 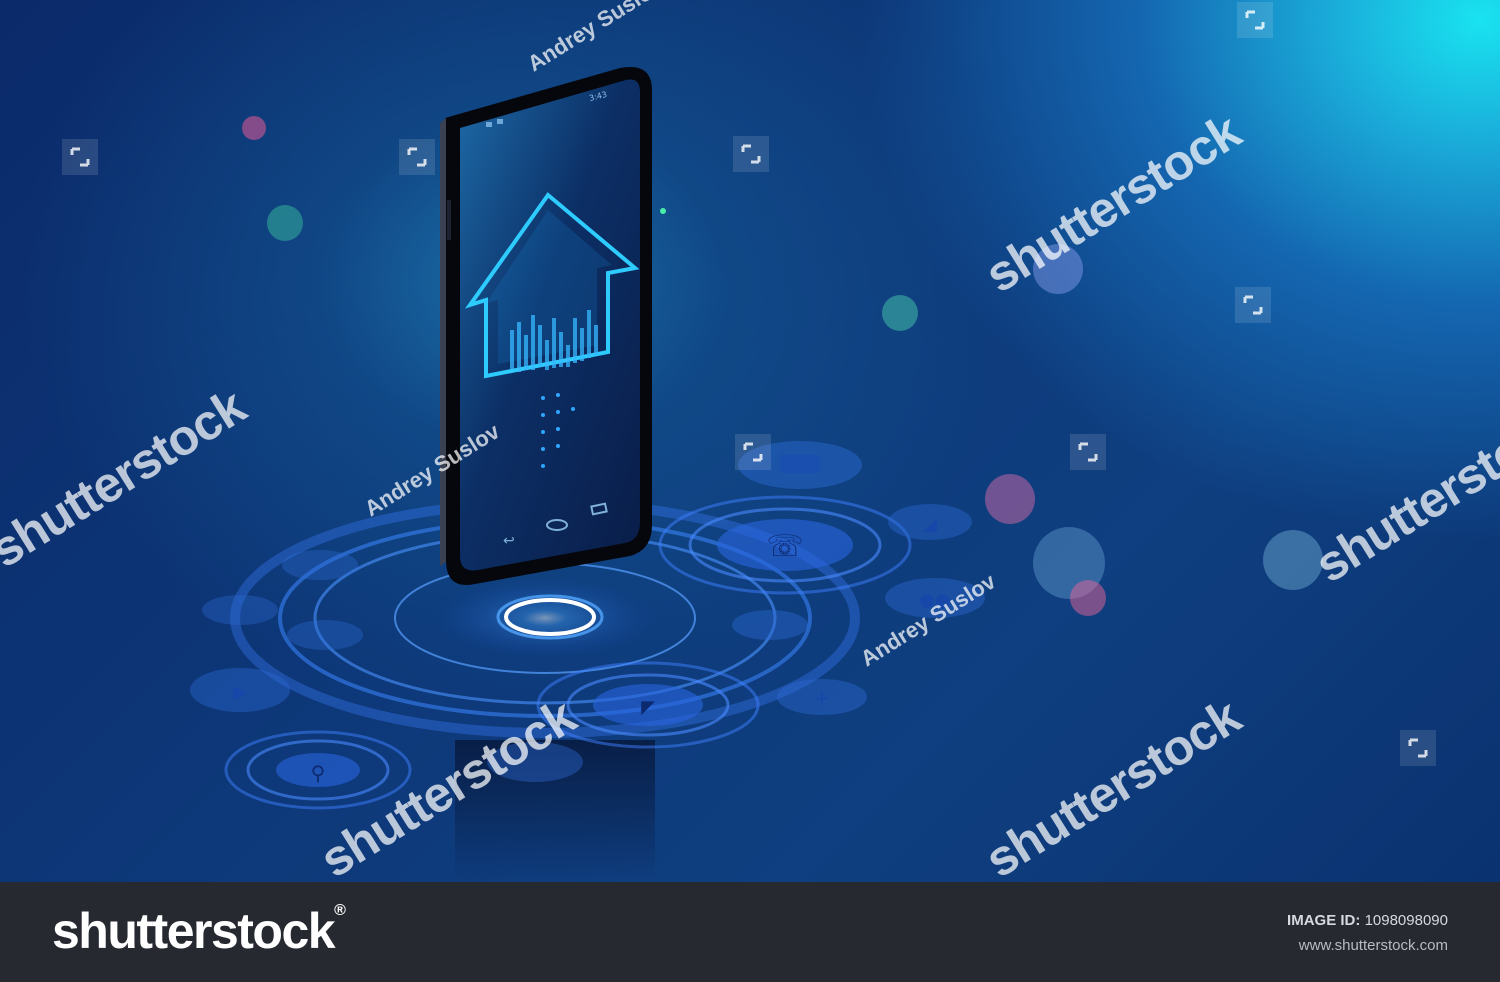 I want to click on back-icon: ↩, so click(x=509, y=541).